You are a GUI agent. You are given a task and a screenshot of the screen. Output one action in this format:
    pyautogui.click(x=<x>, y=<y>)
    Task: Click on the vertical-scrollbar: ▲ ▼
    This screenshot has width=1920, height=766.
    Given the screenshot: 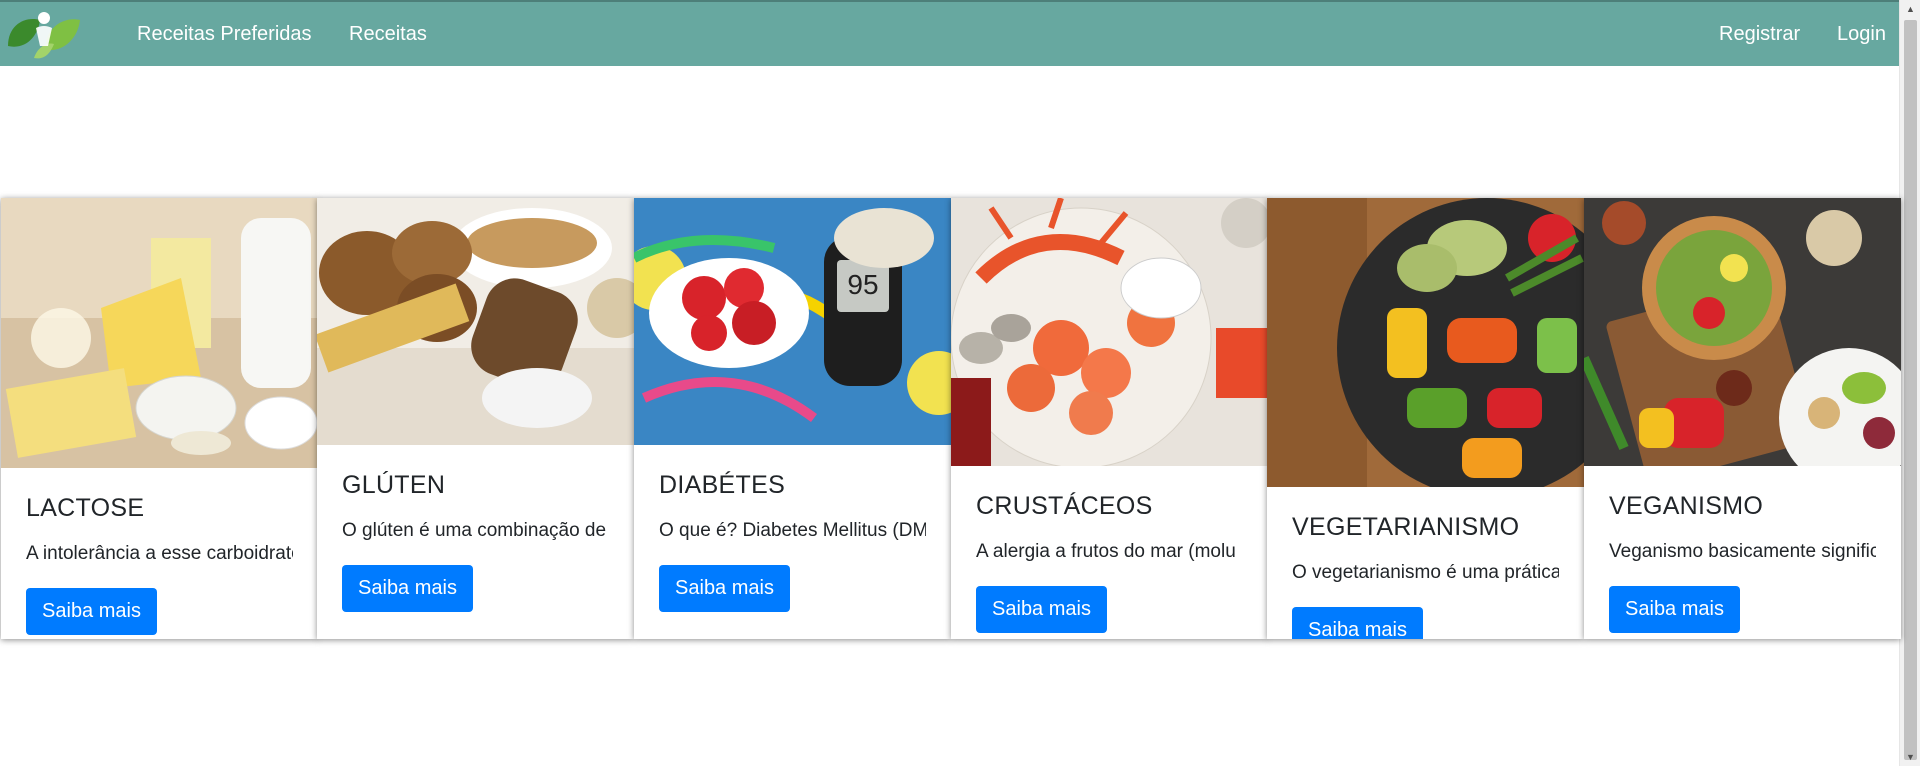 What is the action you would take?
    pyautogui.click(x=1909, y=383)
    